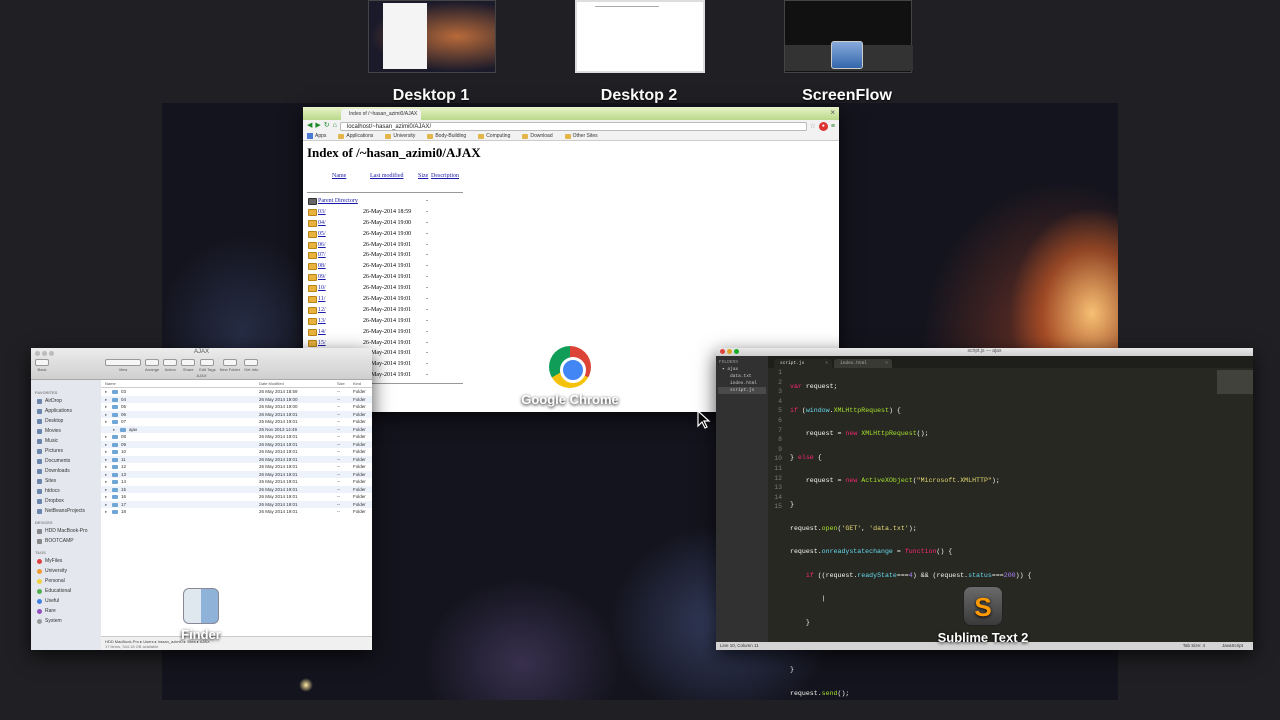 The width and height of the screenshot is (1280, 720). I want to click on sidebar-item-favorite: AirDrop, so click(66, 401).